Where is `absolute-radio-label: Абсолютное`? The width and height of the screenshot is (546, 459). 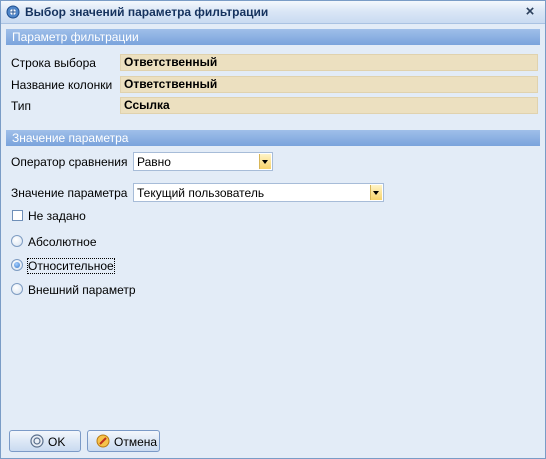 absolute-radio-label: Абсолютное is located at coordinates (62, 242).